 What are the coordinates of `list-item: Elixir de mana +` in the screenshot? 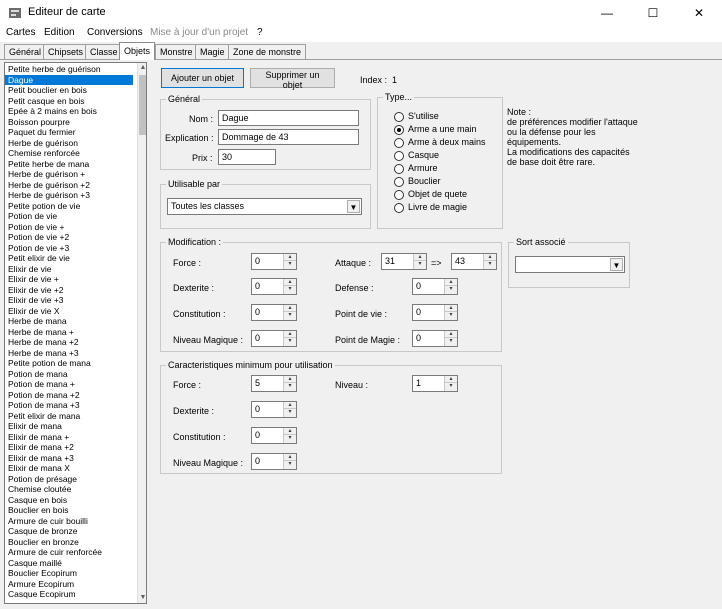 It's located at (69, 437).